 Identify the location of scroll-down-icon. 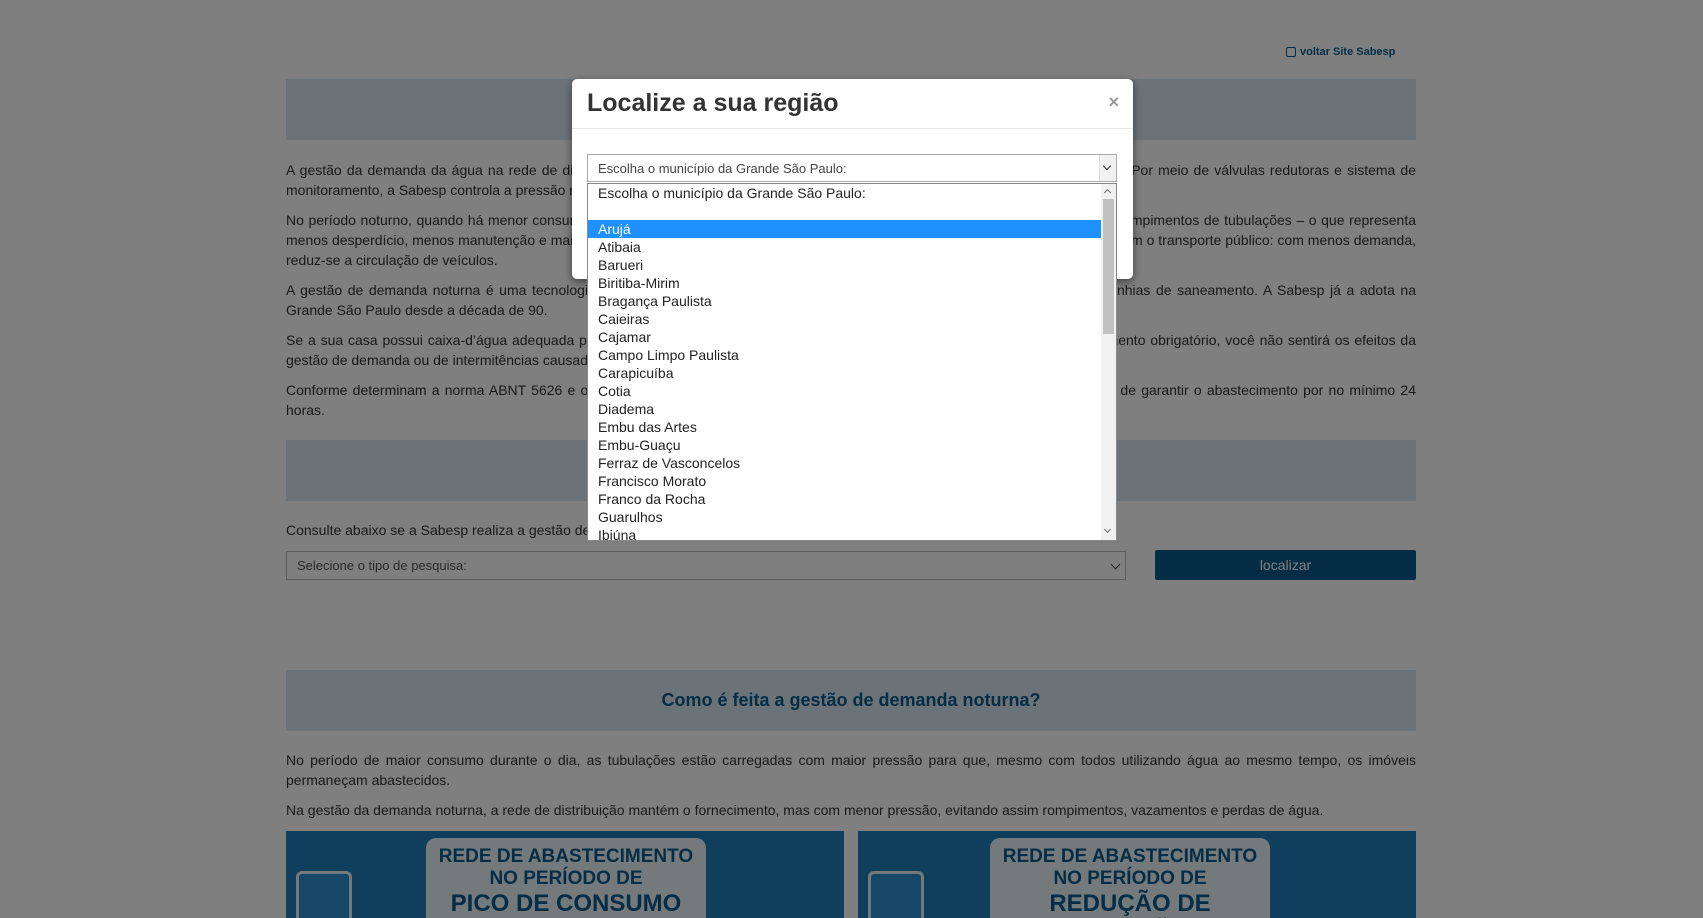
(1107, 529).